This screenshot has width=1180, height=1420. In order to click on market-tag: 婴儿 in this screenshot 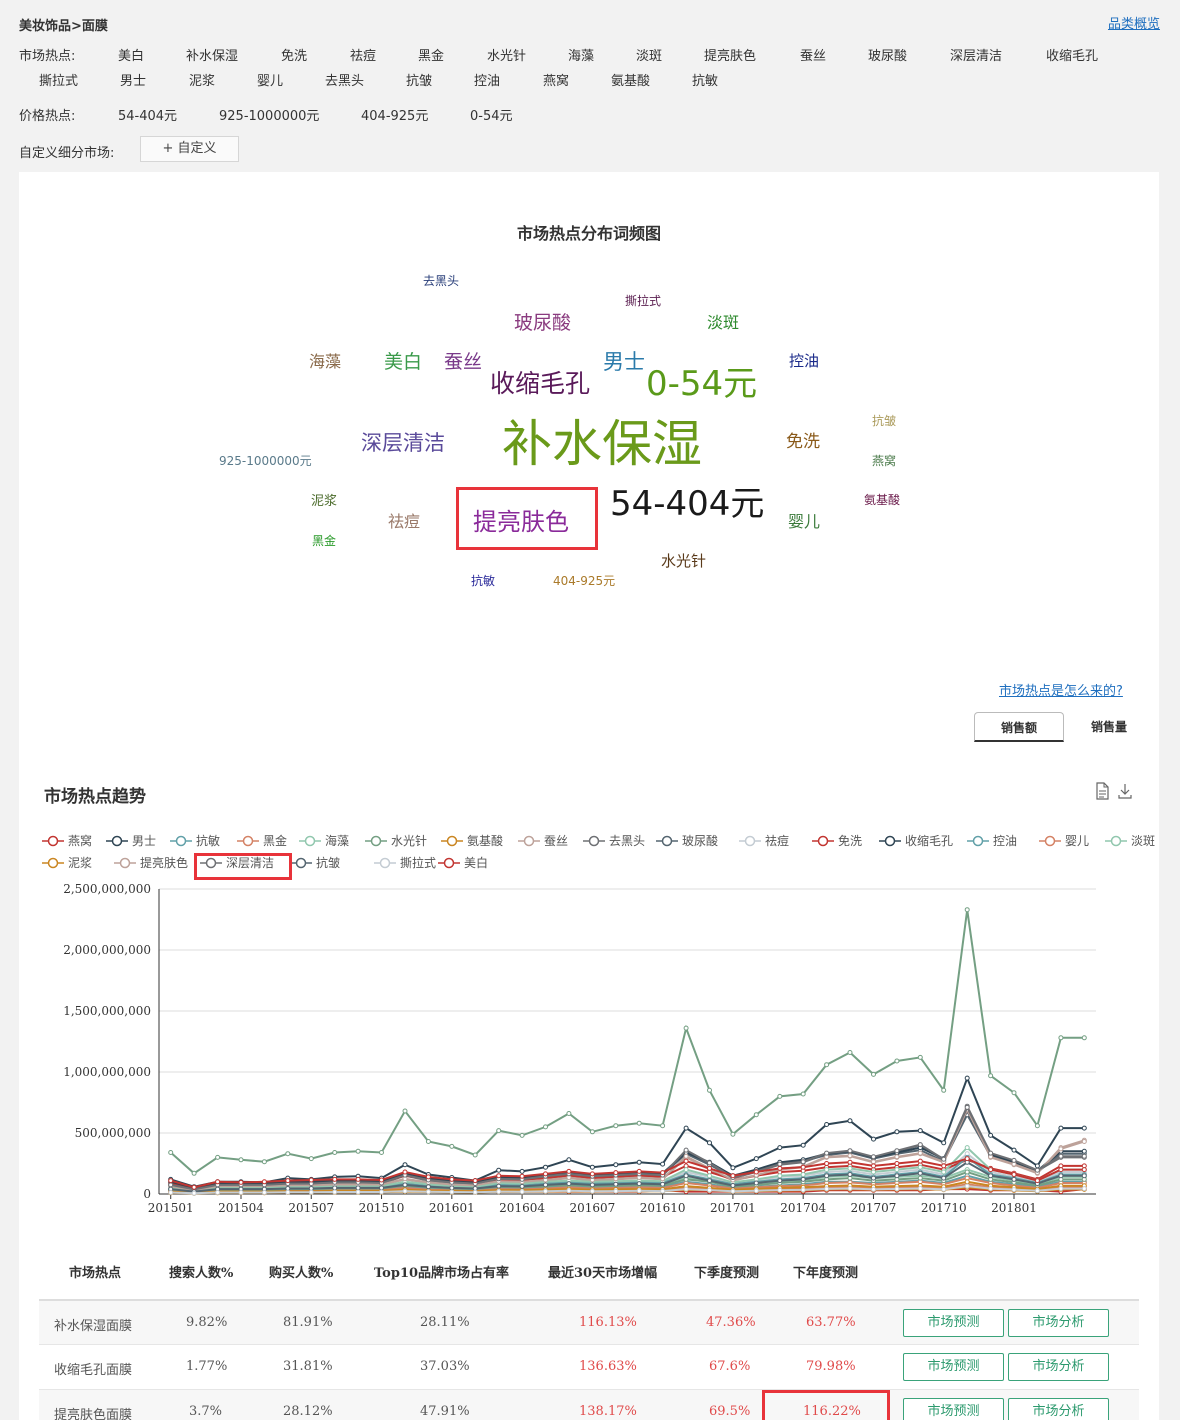, I will do `click(270, 79)`.